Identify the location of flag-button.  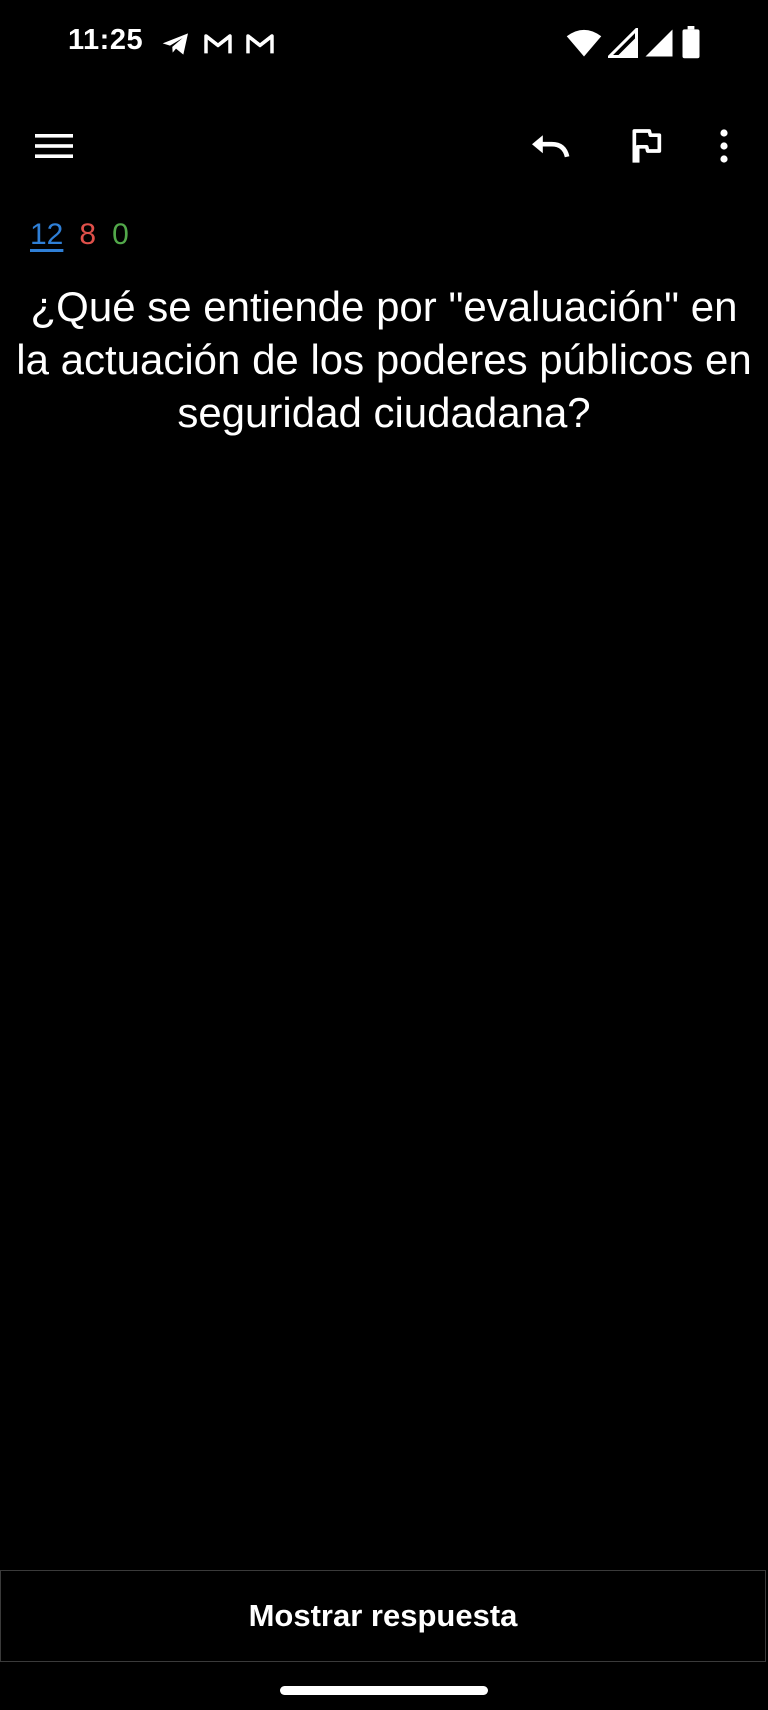
(646, 148).